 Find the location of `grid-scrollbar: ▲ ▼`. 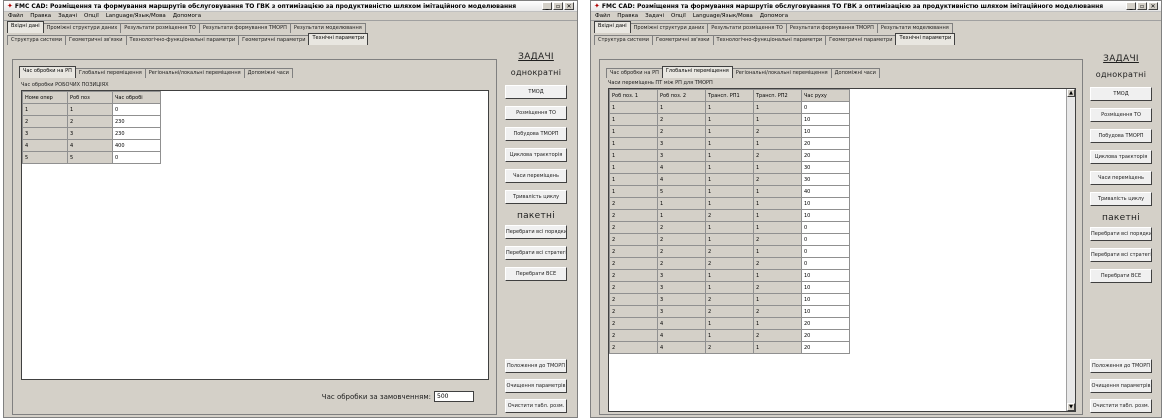

grid-scrollbar: ▲ ▼ is located at coordinates (1070, 250).